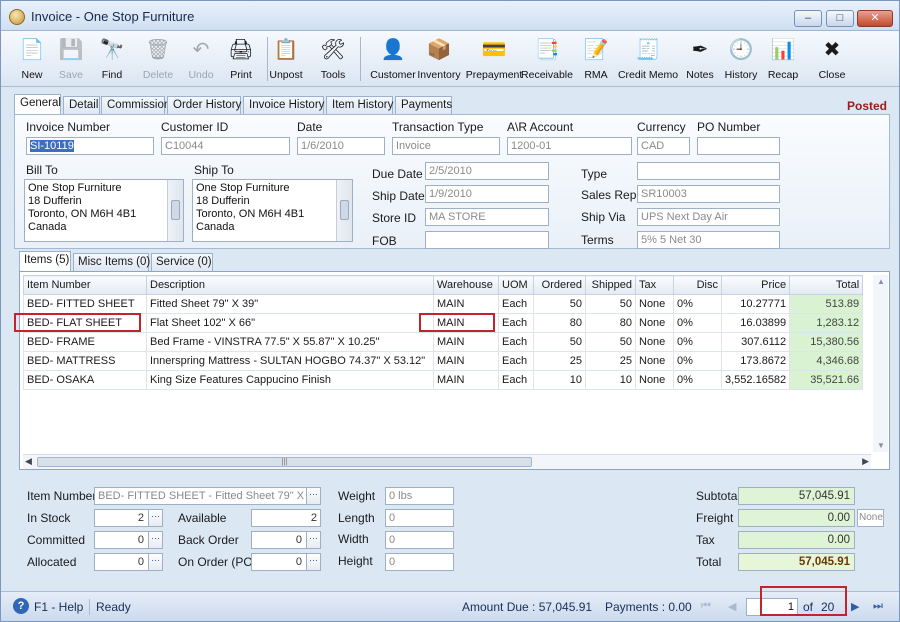 The width and height of the screenshot is (900, 622). Describe the element at coordinates (419, 540) in the screenshot. I see `width-field: 0` at that location.